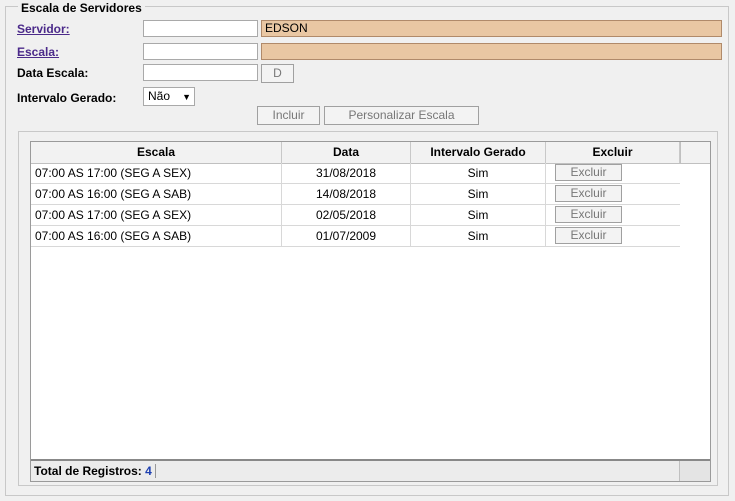 This screenshot has height=501, width=735. What do you see at coordinates (277, 73) in the screenshot?
I see `date-picker-button: D` at bounding box center [277, 73].